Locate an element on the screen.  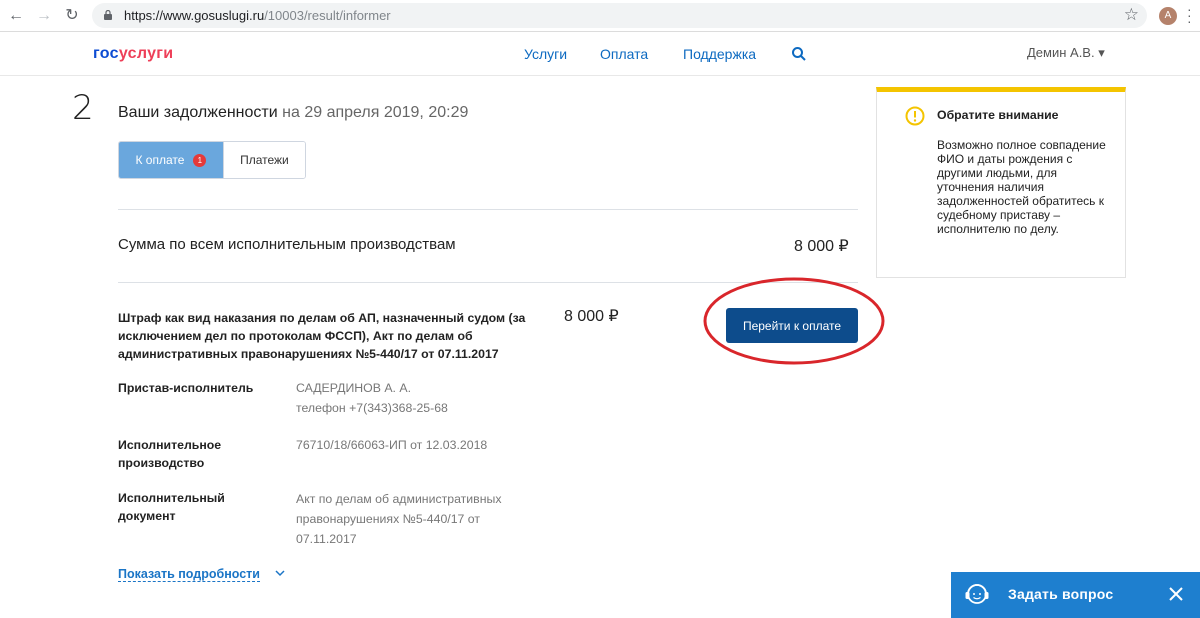
browser-menu-icon: · · · is located at coordinates (1189, 15).